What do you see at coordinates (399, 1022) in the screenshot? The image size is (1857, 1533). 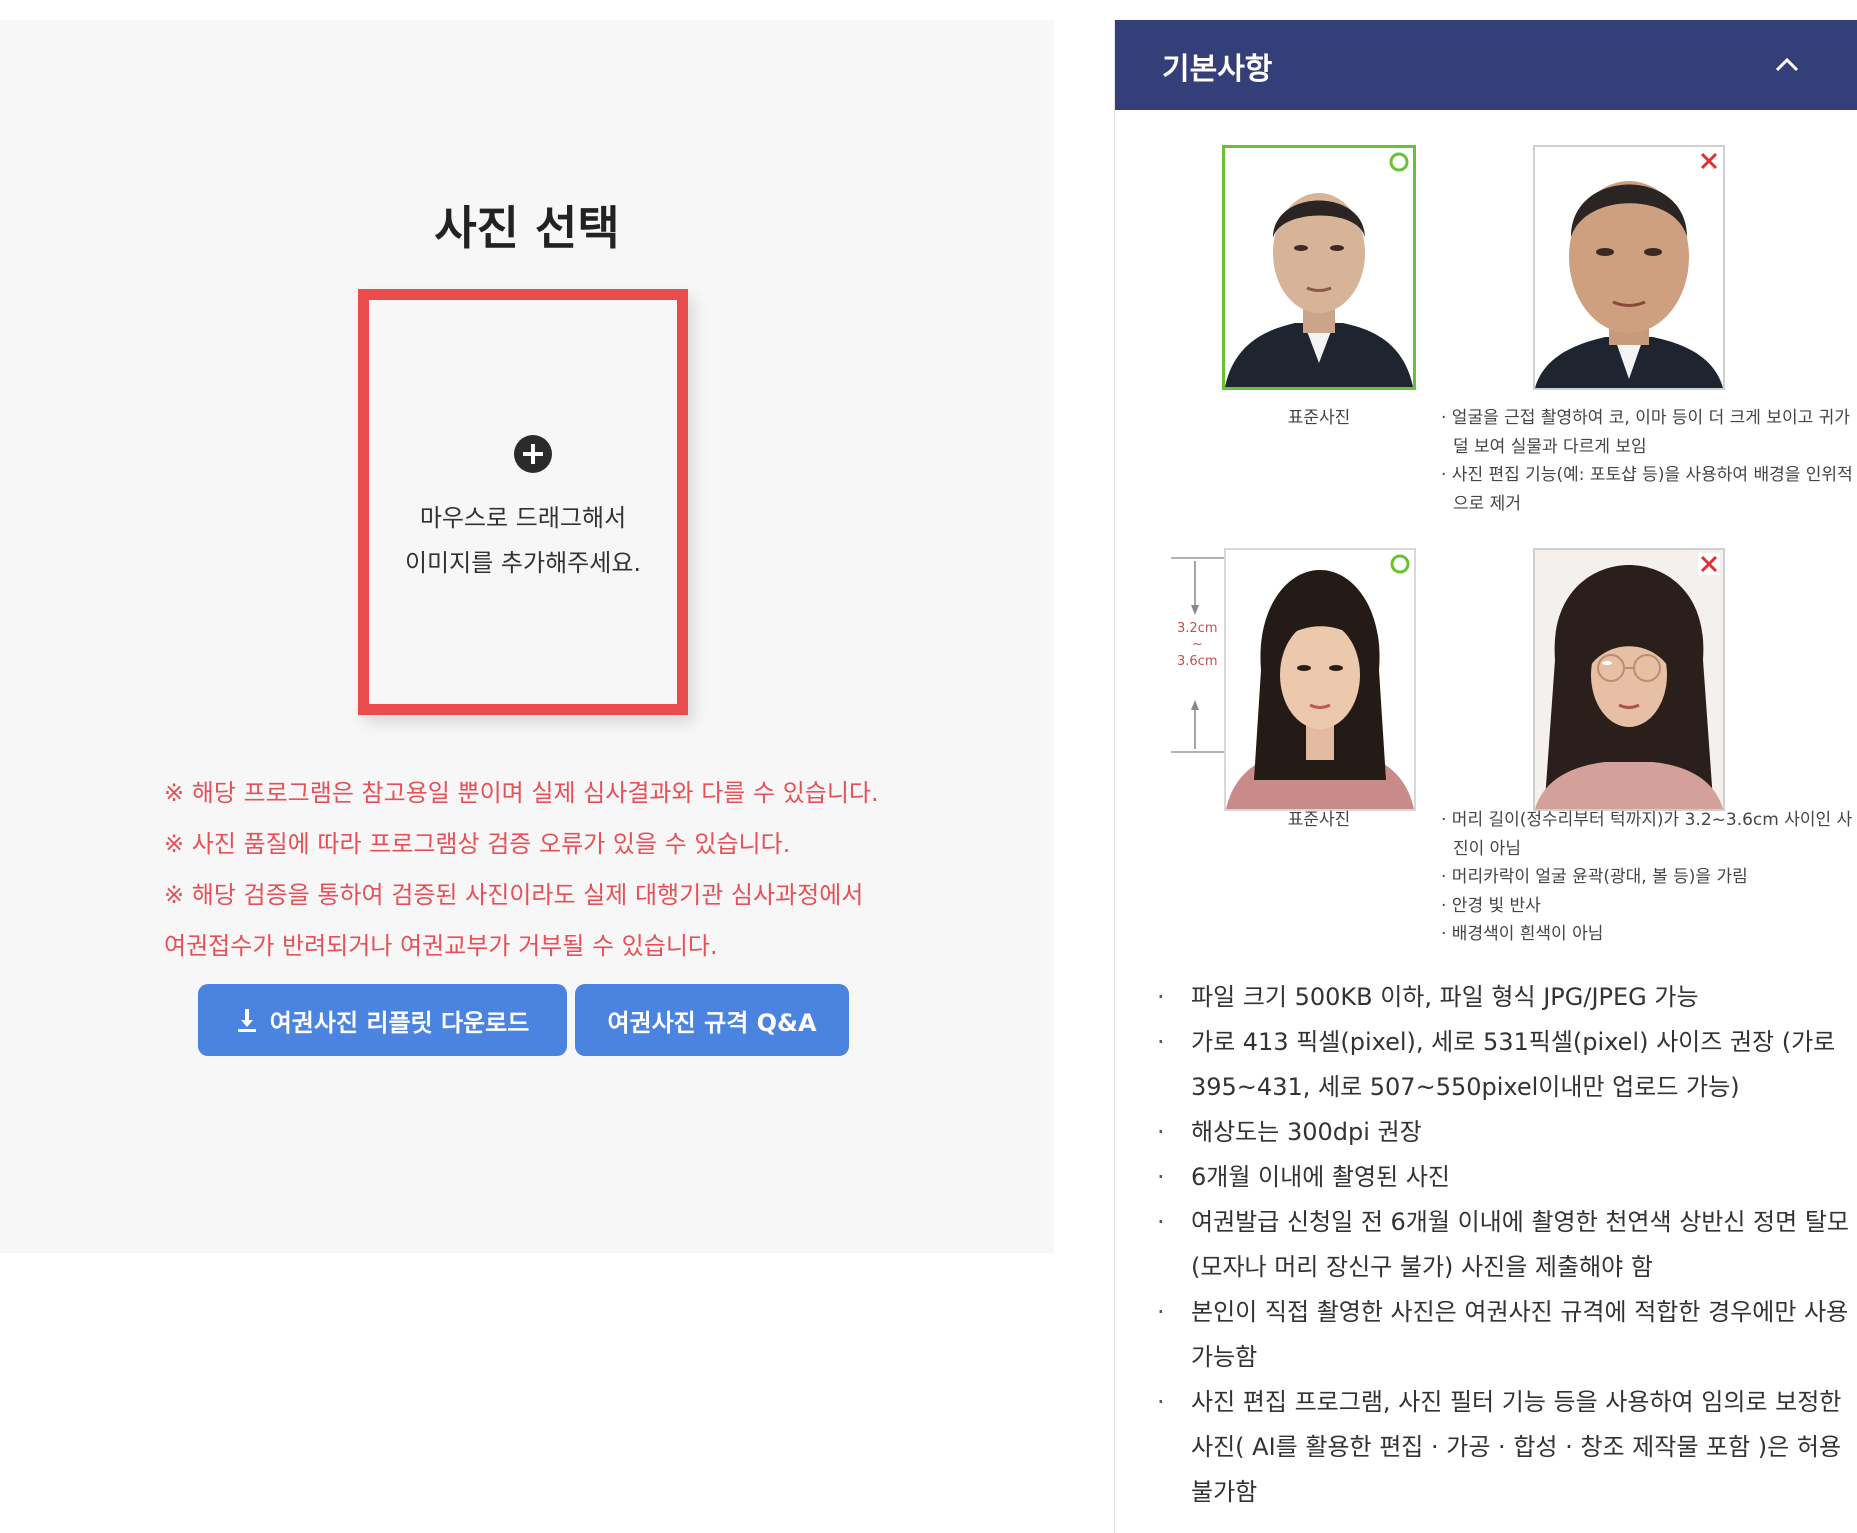 I see `download-leaflet-label: 여권사진 리플릿 다운로드` at bounding box center [399, 1022].